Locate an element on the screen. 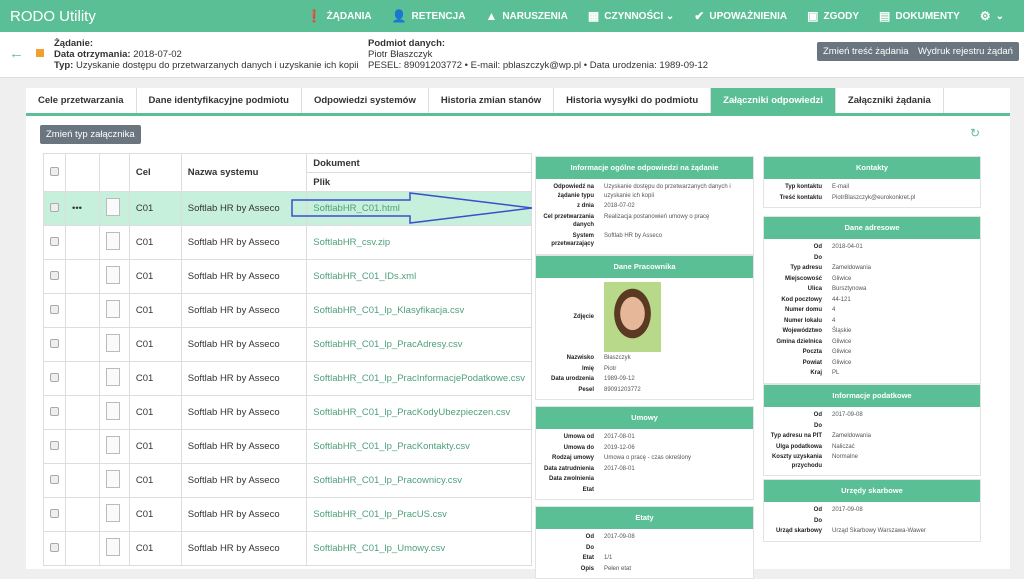  field-value: Realizacja postanowień umowy o pracę is located at coordinates (657, 216).